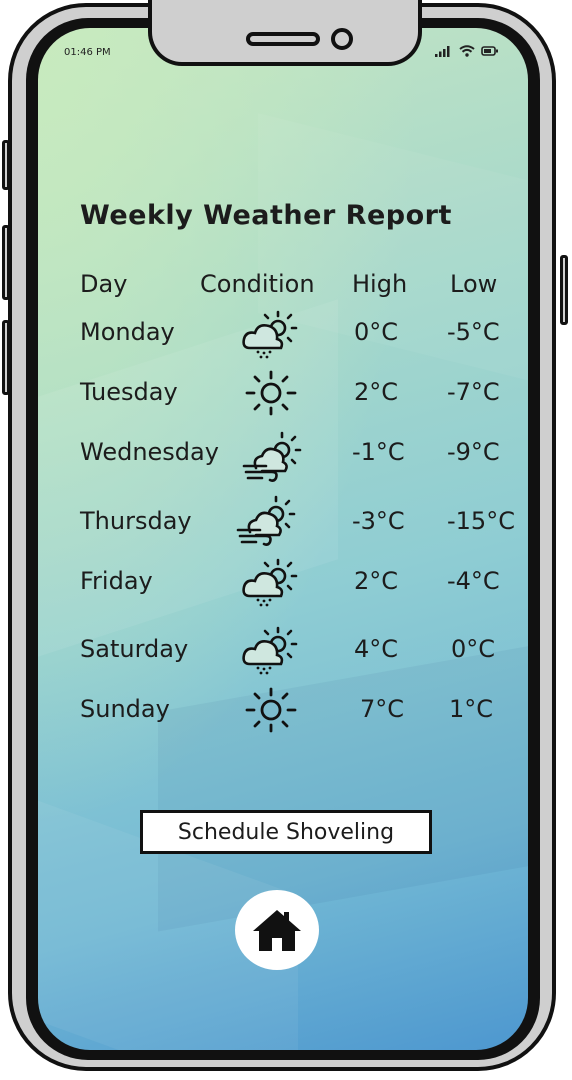 This screenshot has width=572, height=1080. I want to click on day-label: Tuesday, so click(129, 392).